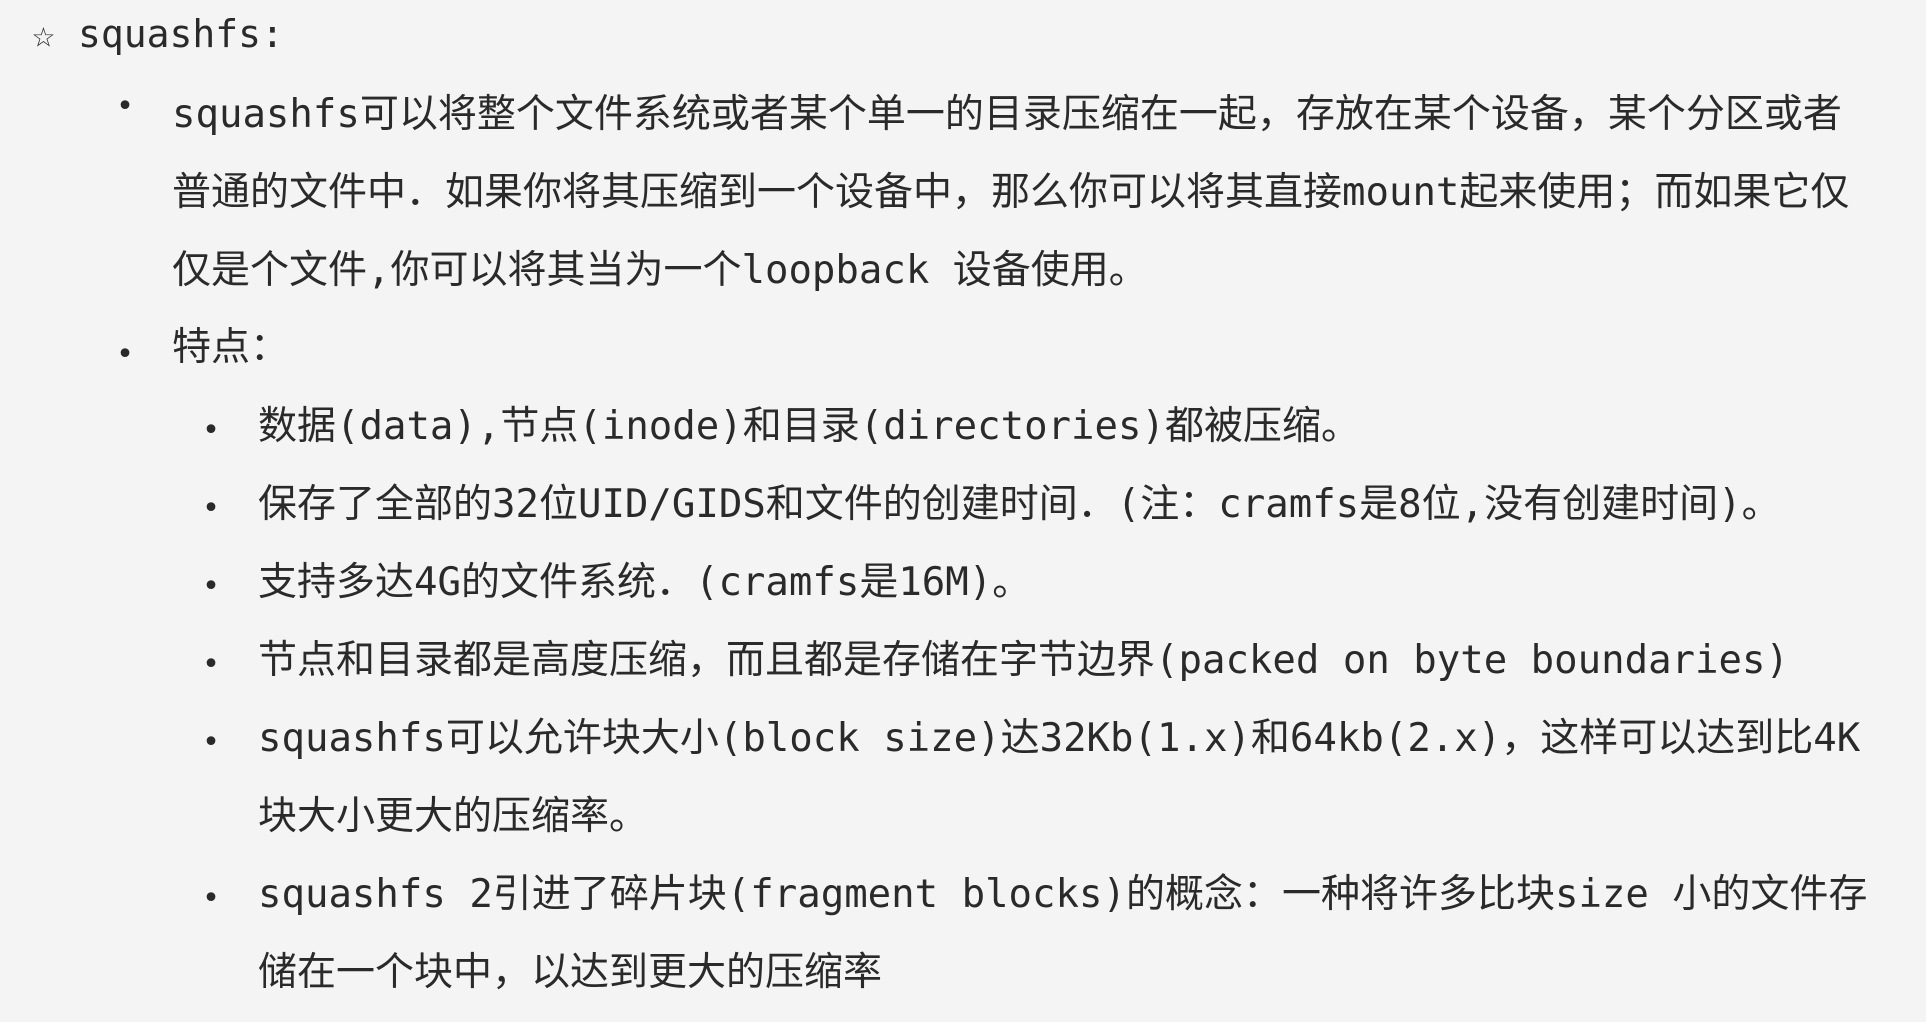  Describe the element at coordinates (181, 34) in the screenshot. I see `heading-text: squashfs:` at that location.